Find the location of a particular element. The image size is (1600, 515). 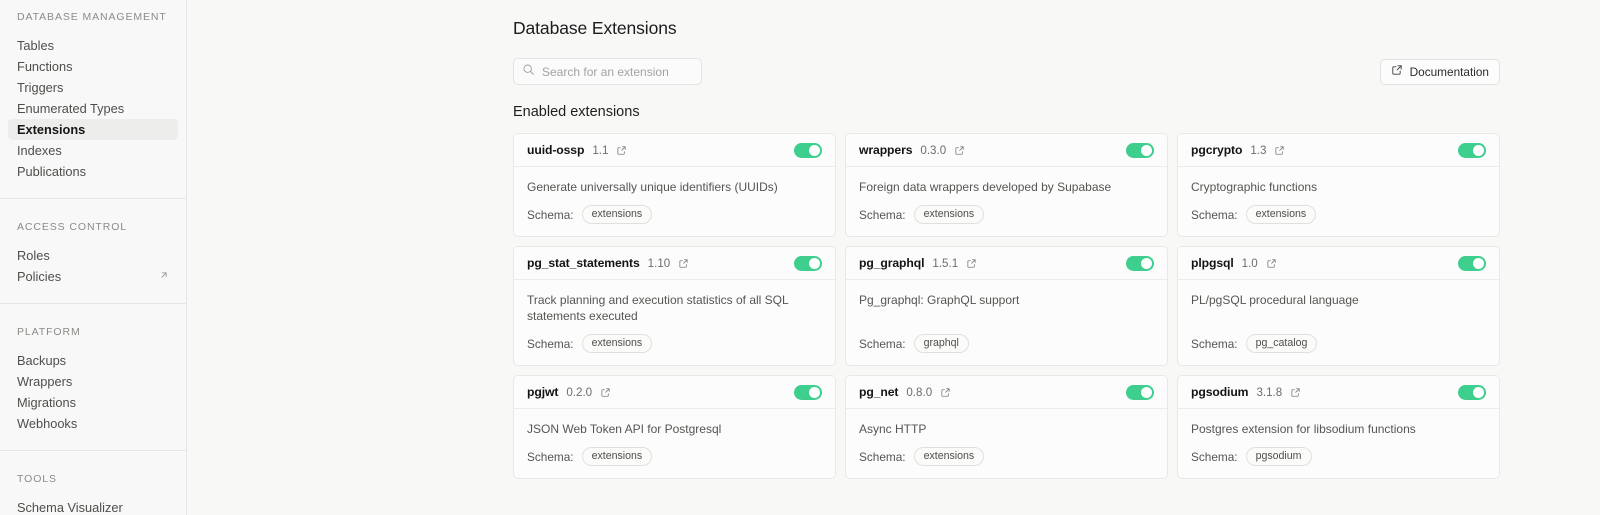

sidebar-item-label: Backups is located at coordinates (42, 360).